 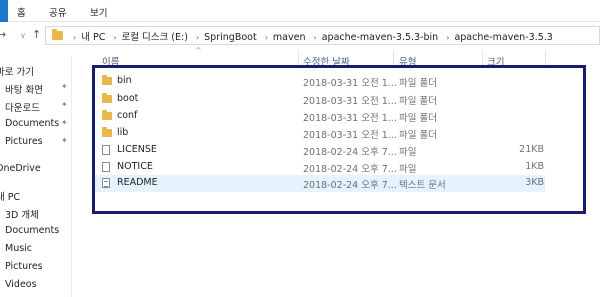 What do you see at coordinates (503, 37) in the screenshot?
I see `crumb-maven-dir: apache-maven-3.5.3` at bounding box center [503, 37].